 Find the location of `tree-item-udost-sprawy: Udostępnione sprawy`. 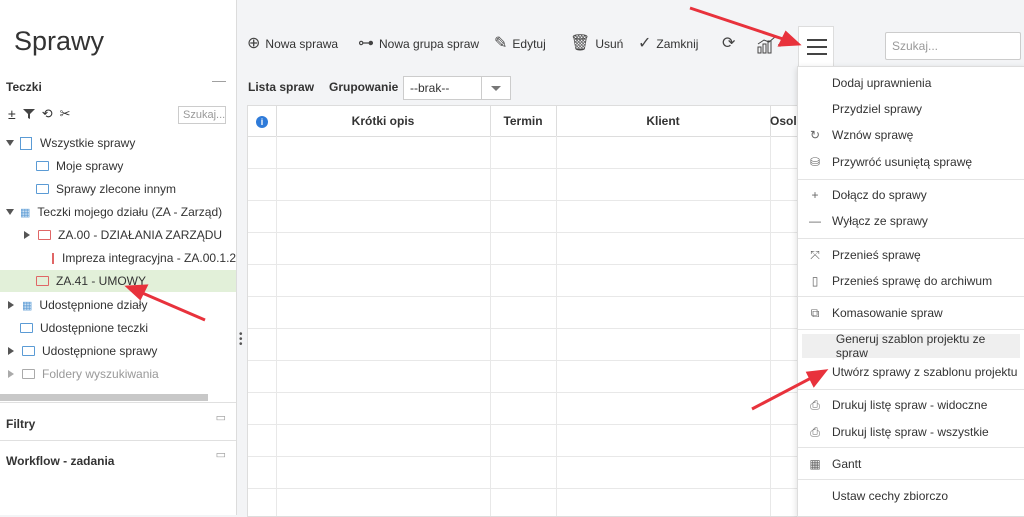

tree-item-udost-sprawy: Udostępnione sprawy is located at coordinates (81, 351).